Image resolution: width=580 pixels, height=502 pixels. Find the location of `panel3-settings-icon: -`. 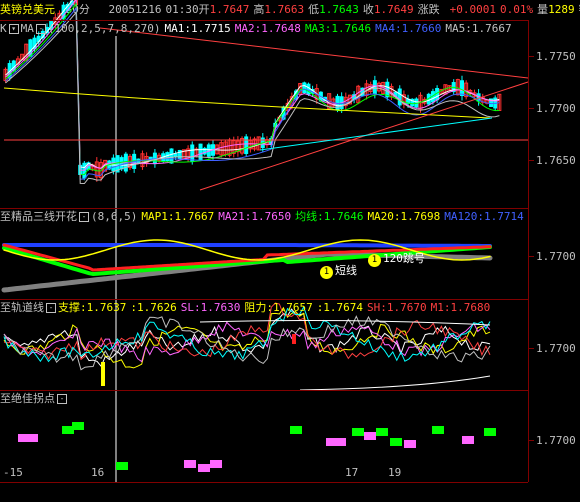

panel3-settings-icon: - is located at coordinates (51, 308).